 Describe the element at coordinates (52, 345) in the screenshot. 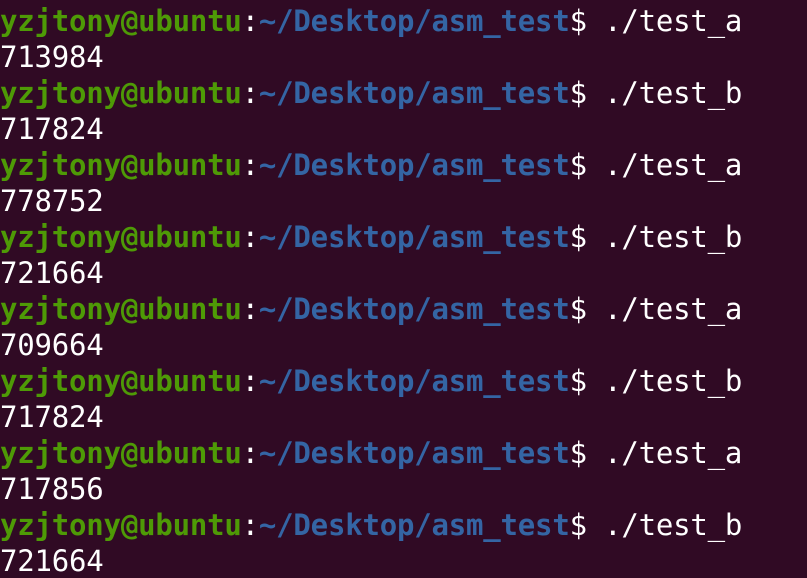

I see `output-line: 709664` at that location.